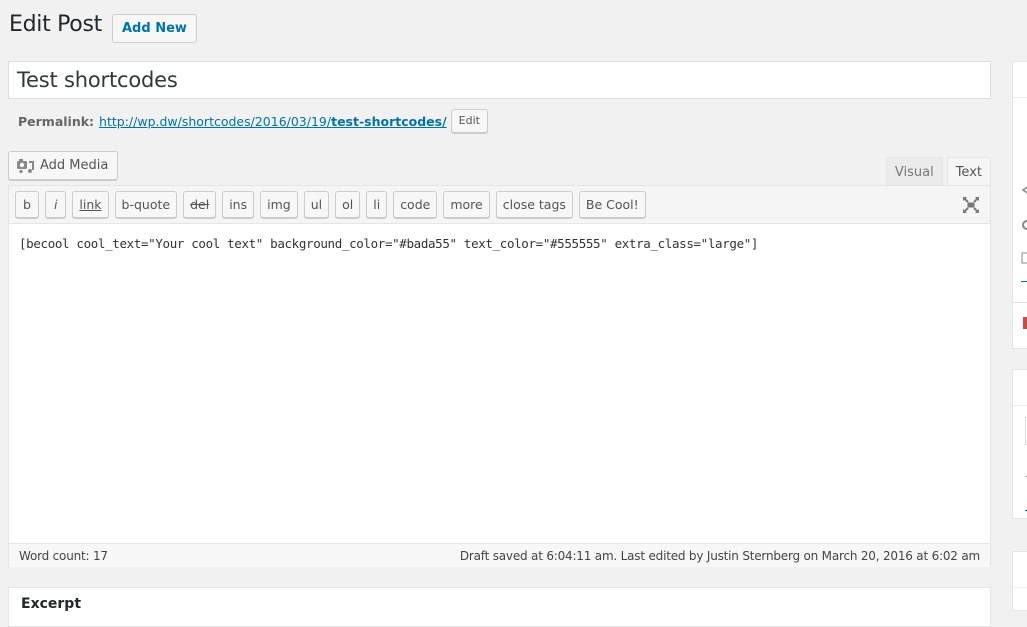  What do you see at coordinates (56, 121) in the screenshot?
I see `permalink-label: Permalink:` at bounding box center [56, 121].